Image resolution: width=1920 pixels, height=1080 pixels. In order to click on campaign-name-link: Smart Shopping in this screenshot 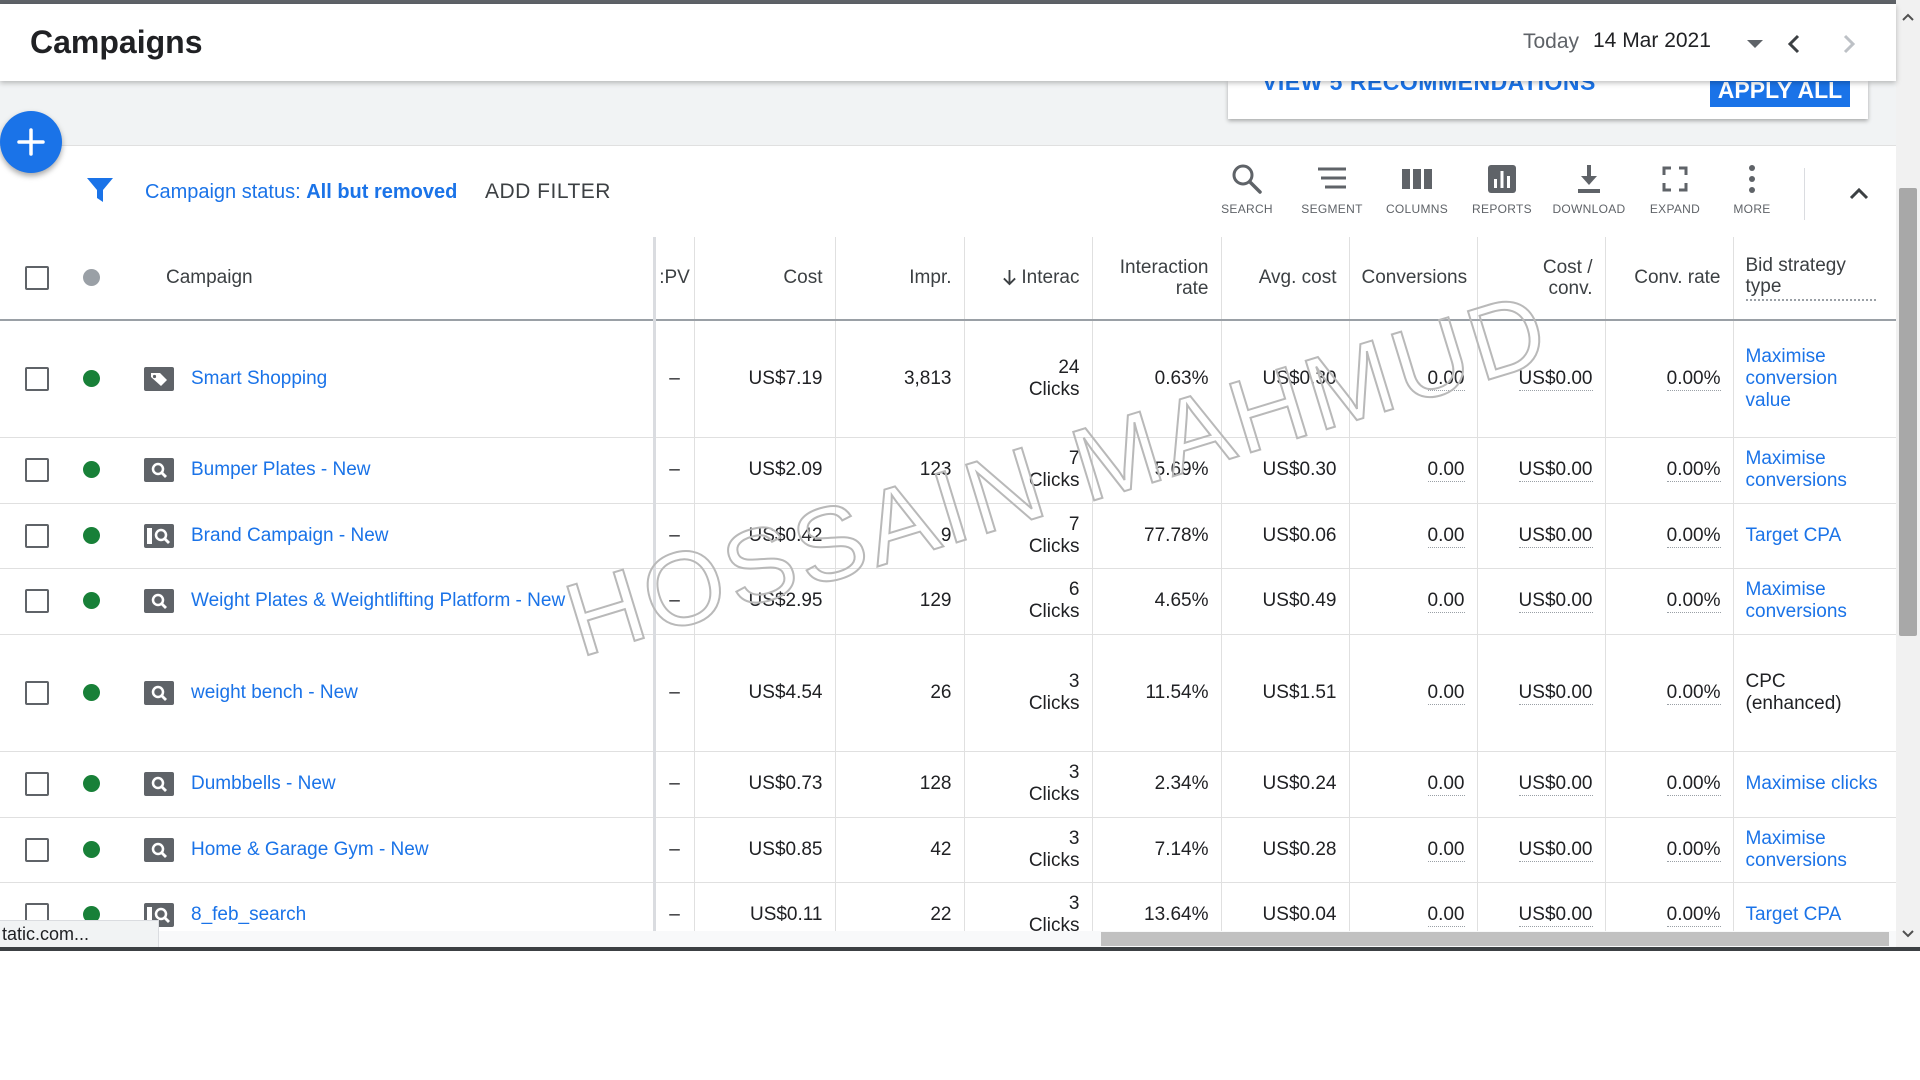, I will do `click(259, 378)`.